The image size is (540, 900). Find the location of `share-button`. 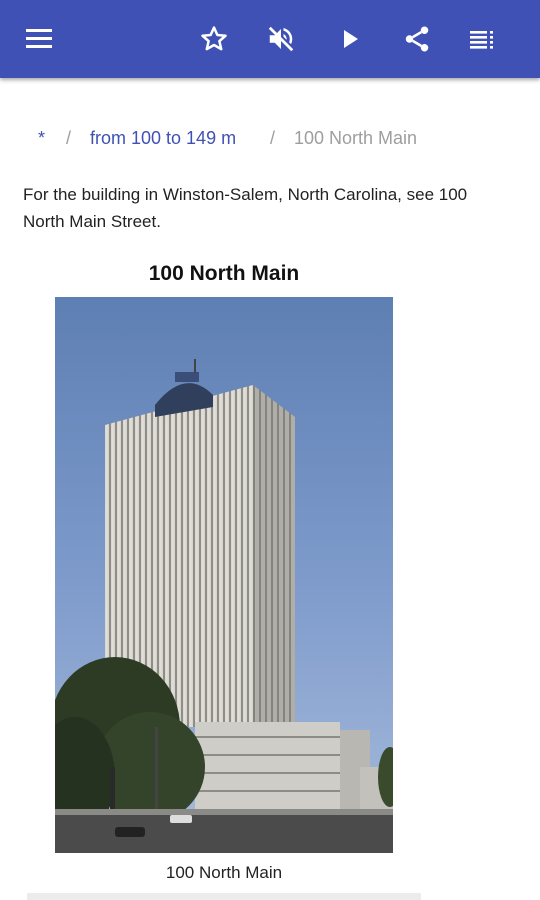

share-button is located at coordinates (417, 39).